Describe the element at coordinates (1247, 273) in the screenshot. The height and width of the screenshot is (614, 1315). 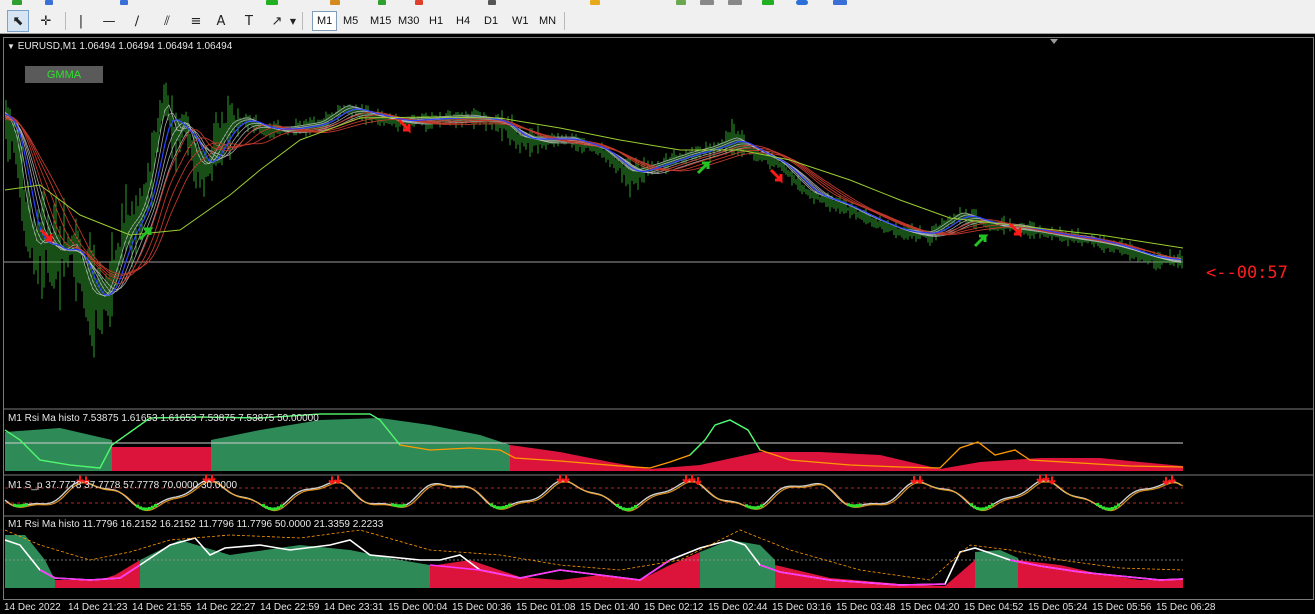
I see `bar-countdown-label: <--00:57` at that location.